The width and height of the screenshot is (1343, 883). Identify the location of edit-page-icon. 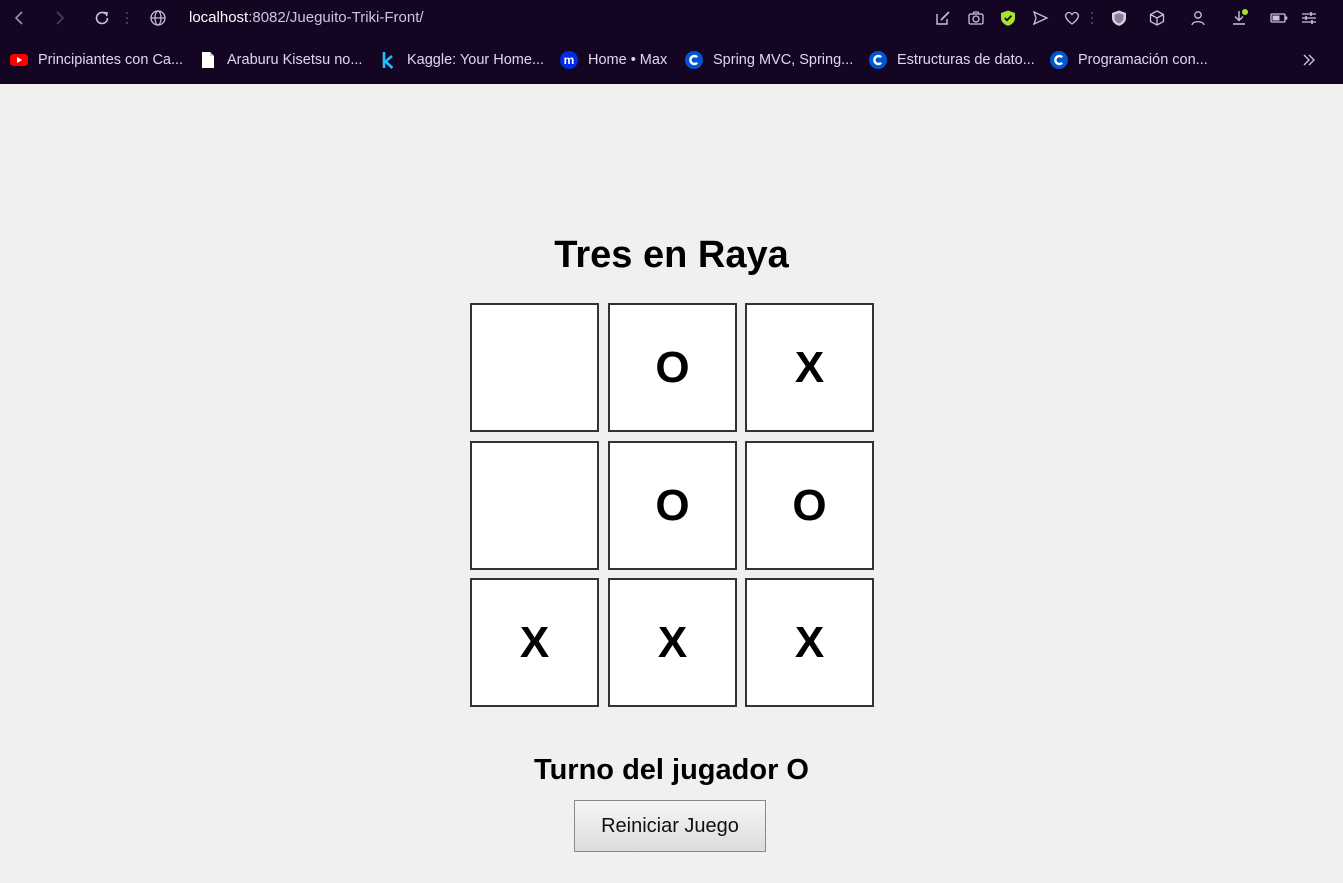
(943, 18).